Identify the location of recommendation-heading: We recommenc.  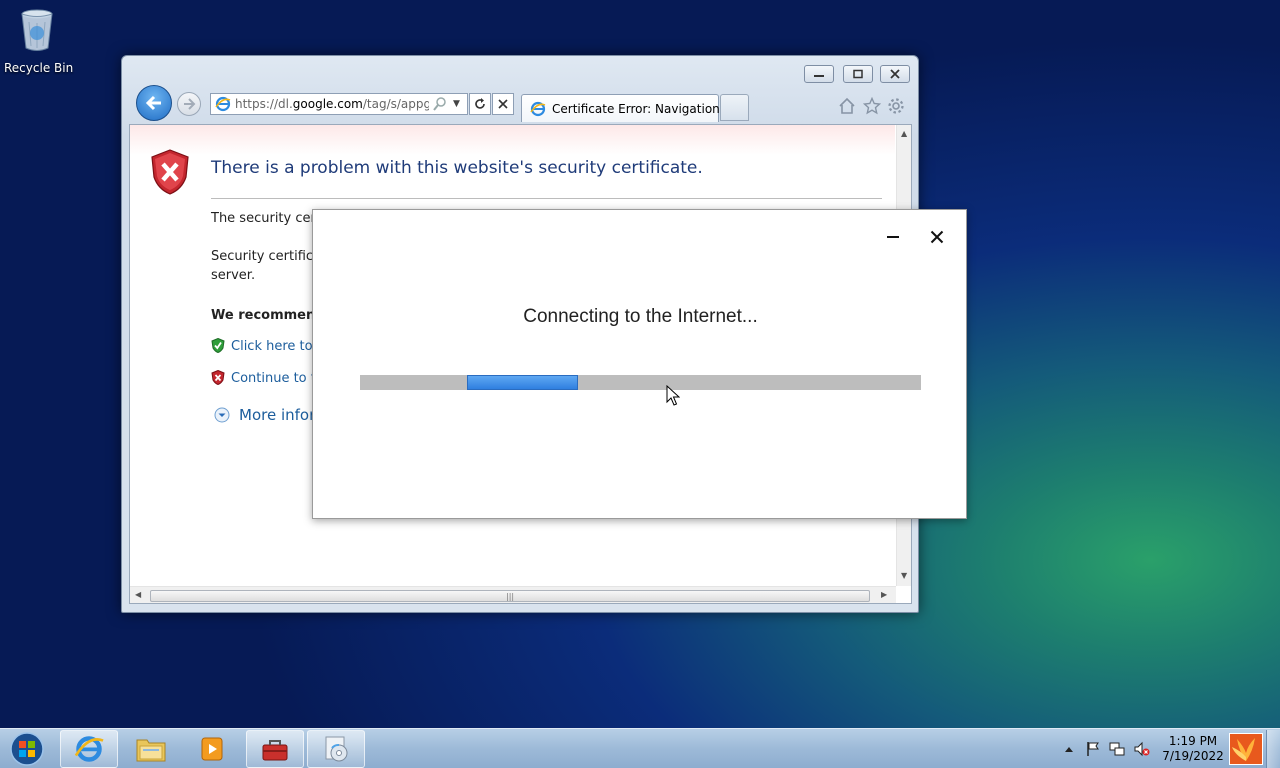
(267, 315).